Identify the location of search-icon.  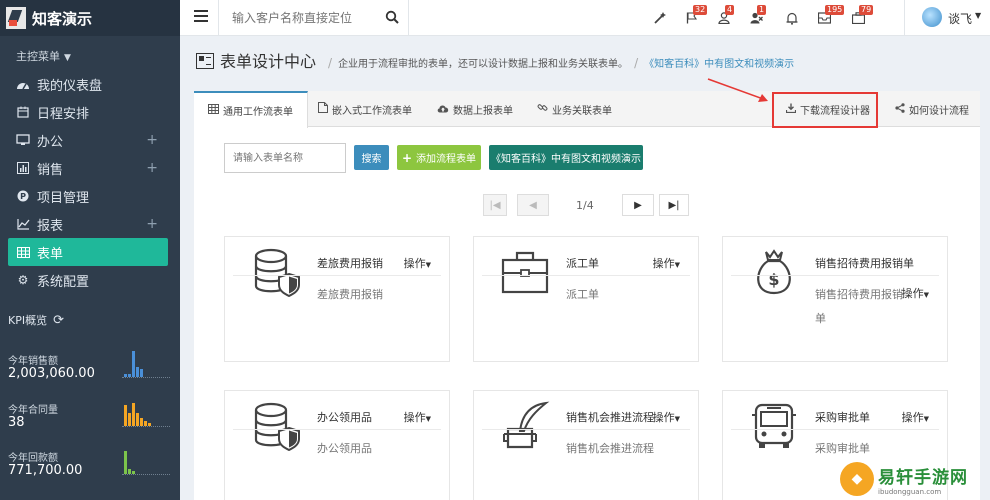
(392, 17).